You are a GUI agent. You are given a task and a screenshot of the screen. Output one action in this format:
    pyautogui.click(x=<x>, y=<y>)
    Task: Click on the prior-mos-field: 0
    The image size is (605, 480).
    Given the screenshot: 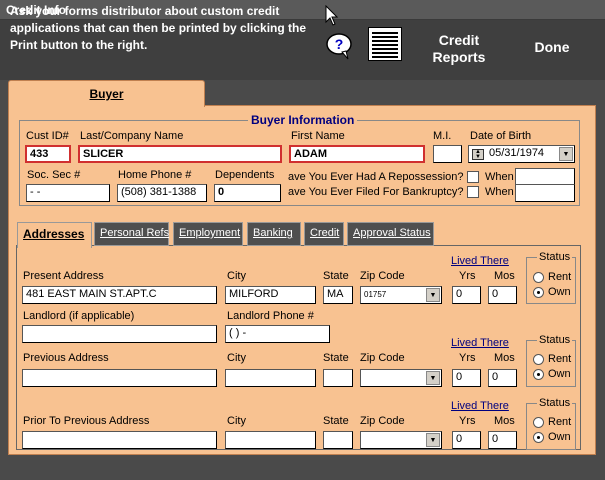 What is the action you would take?
    pyautogui.click(x=502, y=440)
    